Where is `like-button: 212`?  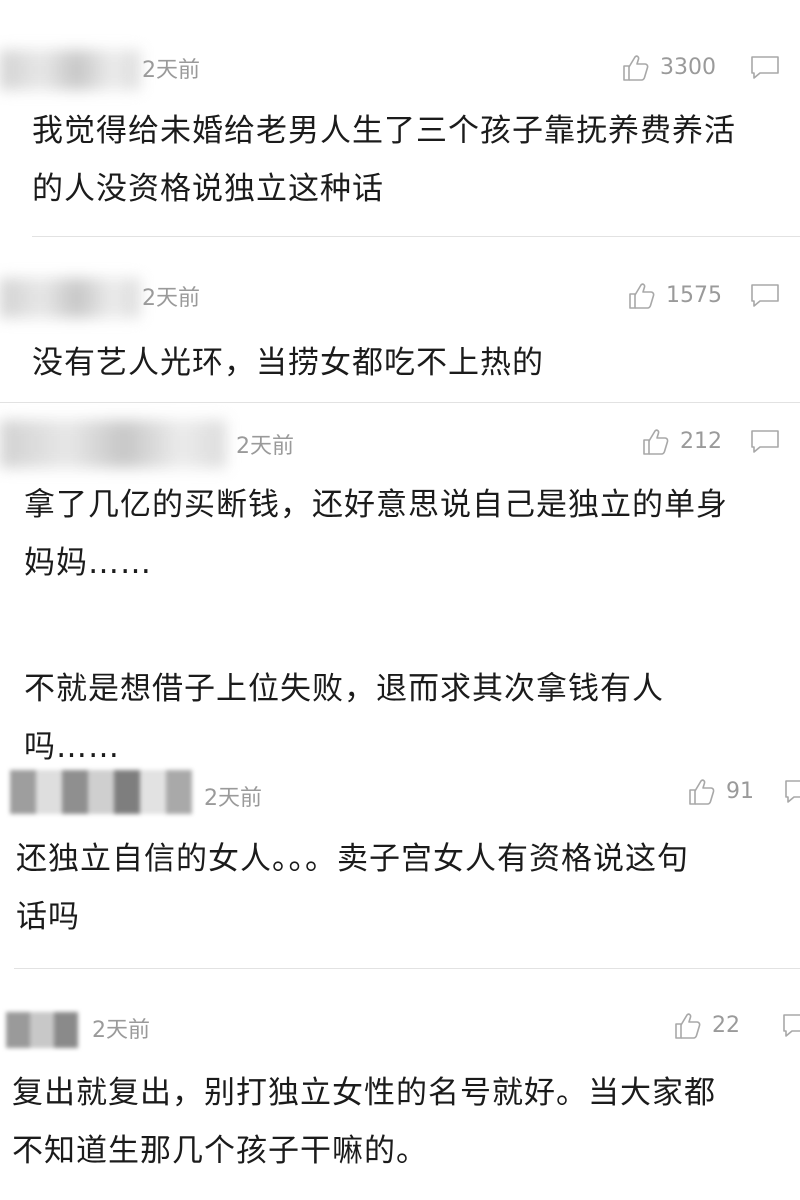
like-button: 212 is located at coordinates (681, 442).